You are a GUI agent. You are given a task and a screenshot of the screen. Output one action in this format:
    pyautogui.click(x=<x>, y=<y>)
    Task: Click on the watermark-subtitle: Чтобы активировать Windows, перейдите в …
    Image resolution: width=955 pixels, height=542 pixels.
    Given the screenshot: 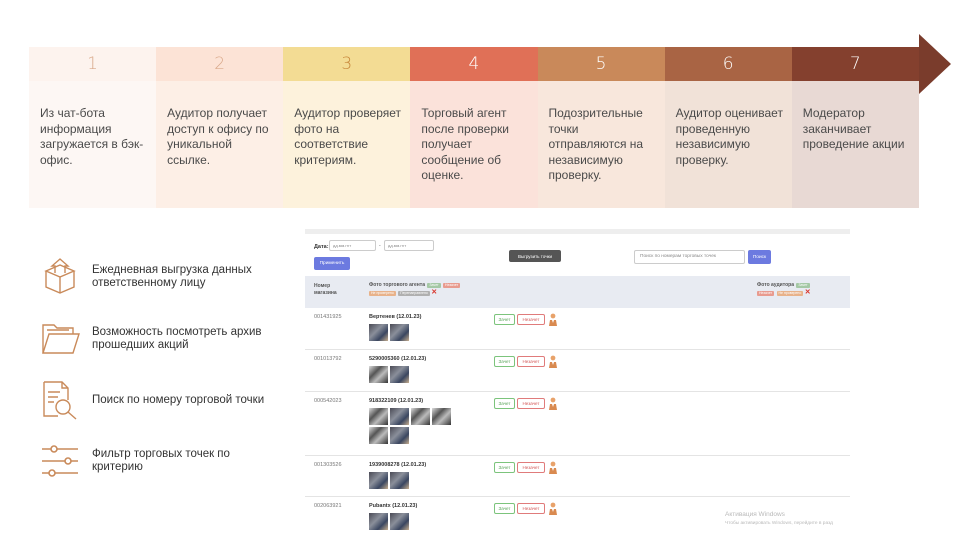 What is the action you would take?
    pyautogui.click(x=779, y=523)
    